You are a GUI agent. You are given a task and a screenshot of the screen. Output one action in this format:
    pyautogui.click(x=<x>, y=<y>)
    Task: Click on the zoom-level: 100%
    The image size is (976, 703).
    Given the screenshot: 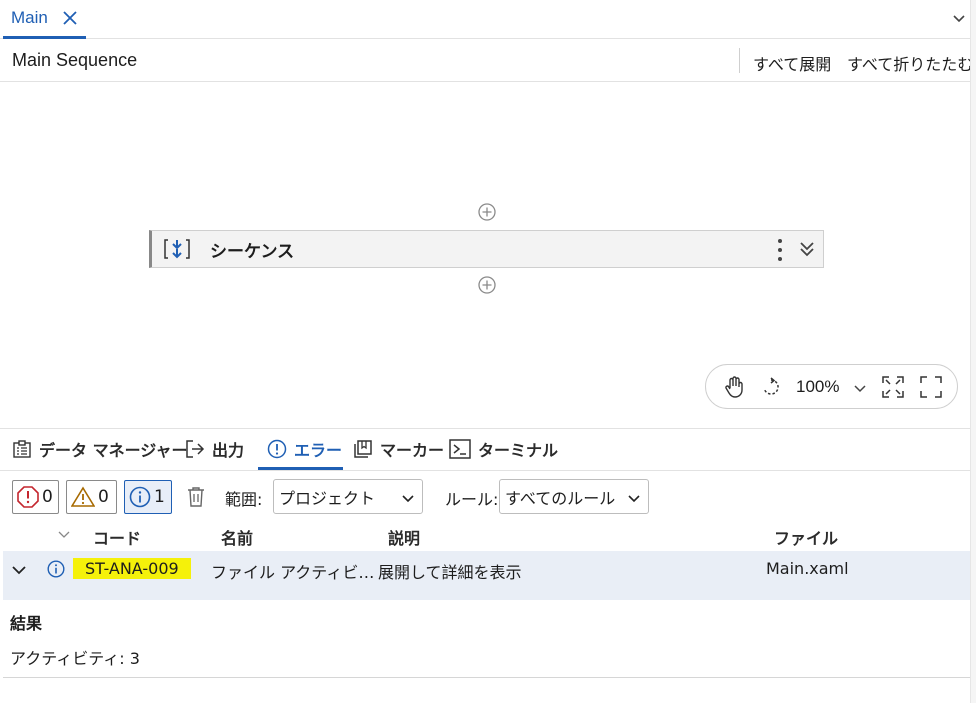 What is the action you would take?
    pyautogui.click(x=817, y=387)
    